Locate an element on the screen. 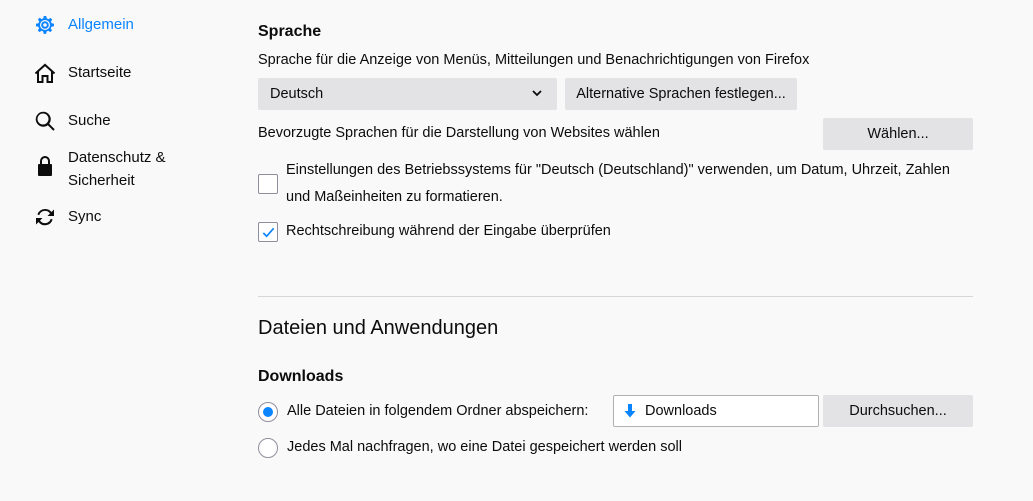 This screenshot has height=501, width=1033. save-all-radio is located at coordinates (268, 412).